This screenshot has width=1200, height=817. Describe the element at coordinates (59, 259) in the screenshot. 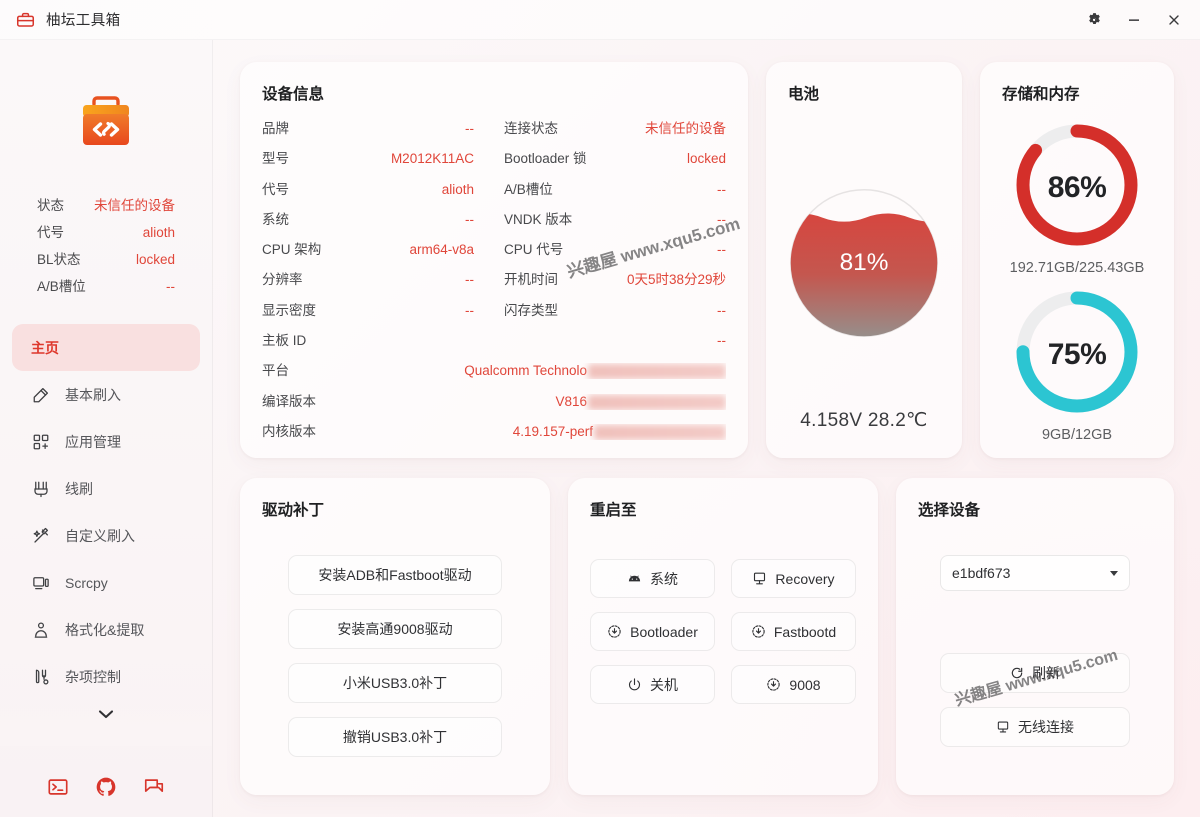

I see `summary-key: BL状态` at that location.